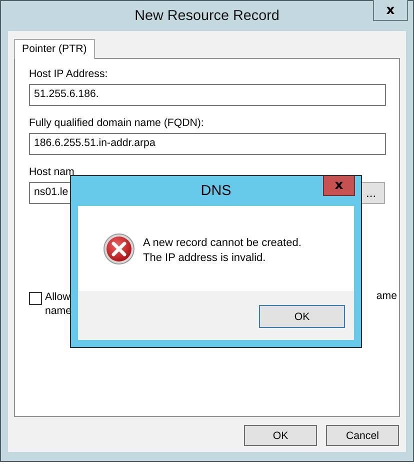  What do you see at coordinates (222, 243) in the screenshot?
I see `error-message: A new record cannot be created.` at bounding box center [222, 243].